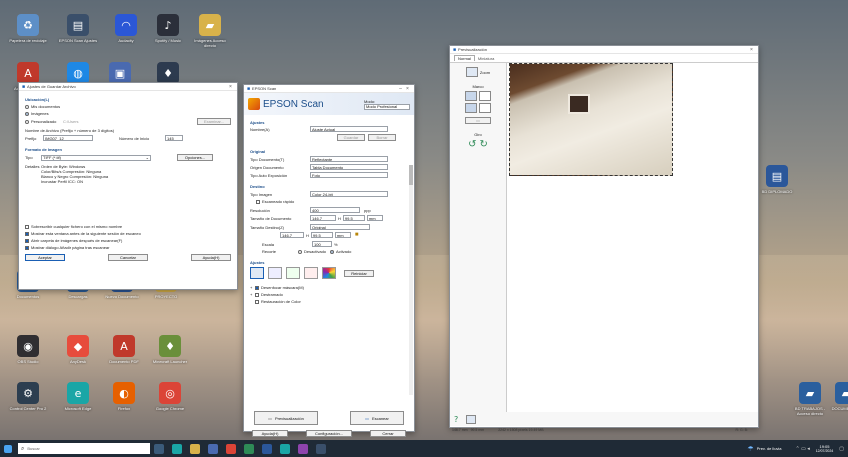  I want to click on color-palette-icon, so click(311, 273).